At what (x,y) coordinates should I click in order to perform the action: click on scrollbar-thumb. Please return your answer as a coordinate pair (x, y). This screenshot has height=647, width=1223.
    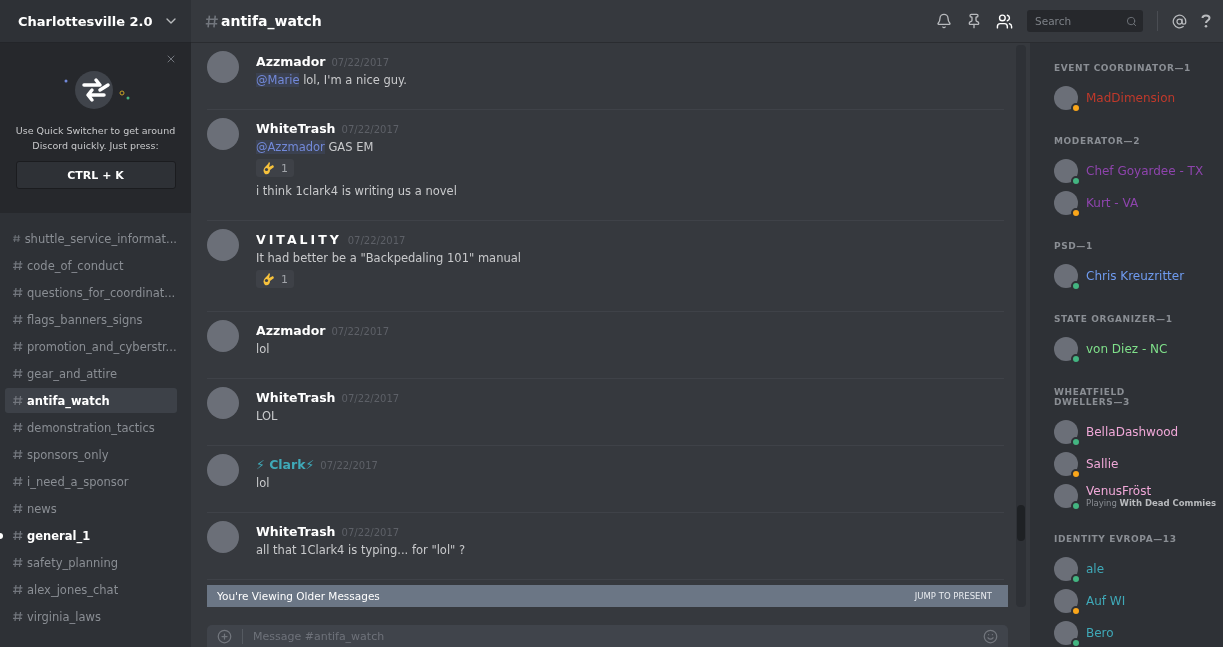
    Looking at the image, I should click on (1021, 523).